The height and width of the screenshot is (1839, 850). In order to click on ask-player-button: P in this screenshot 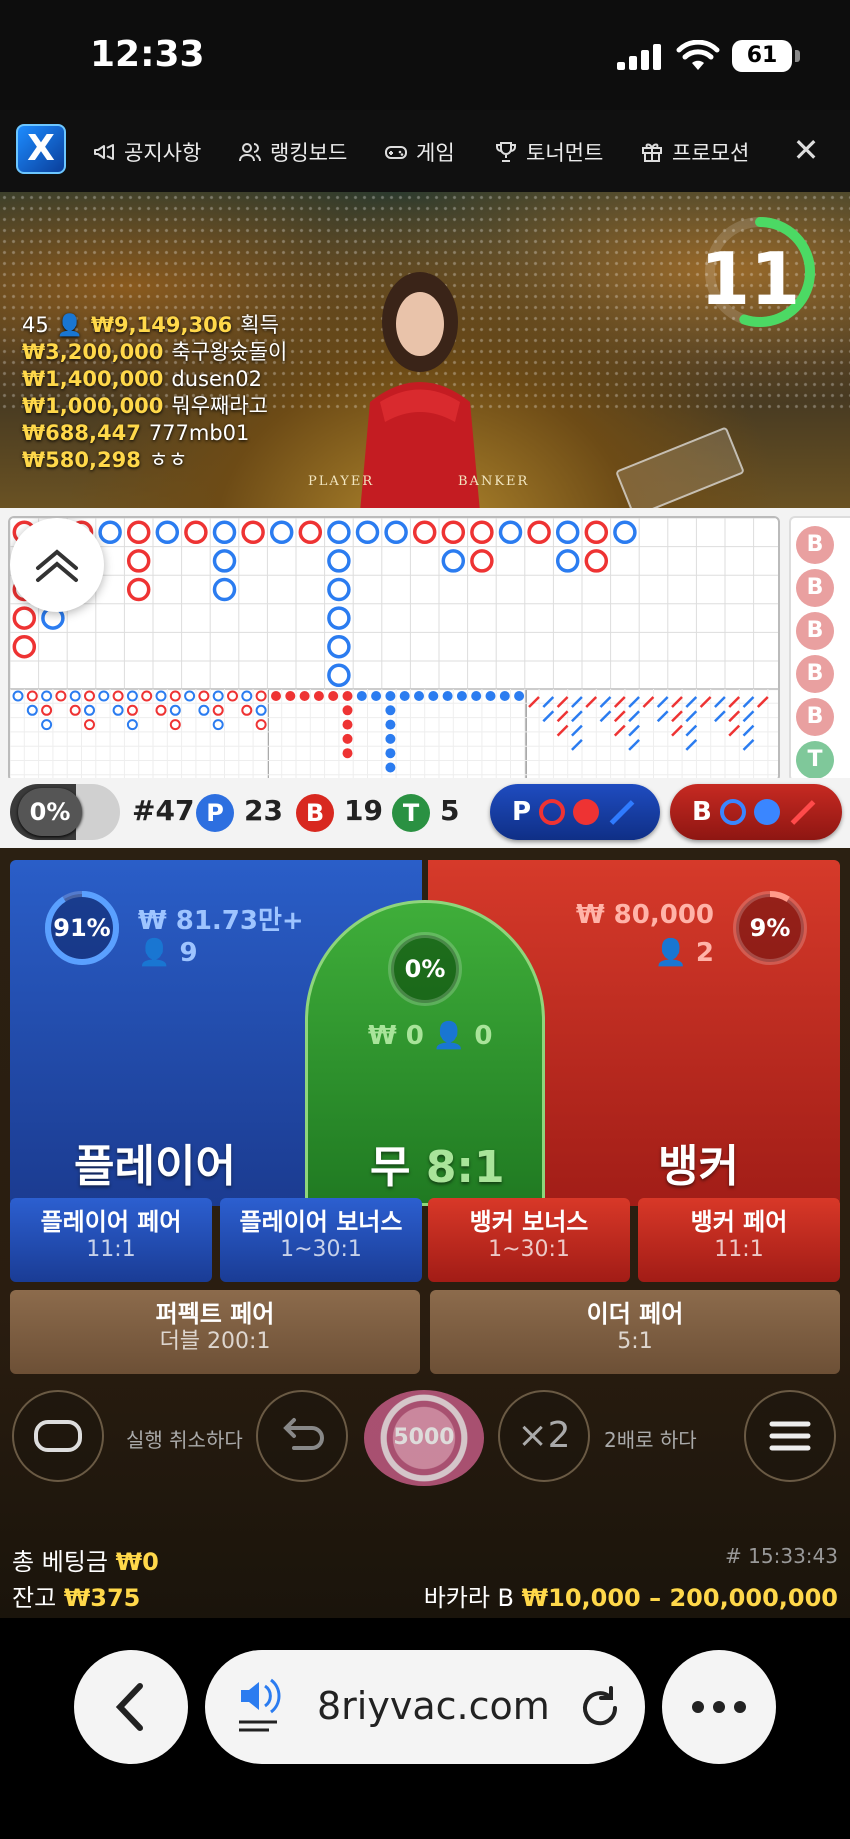, I will do `click(575, 812)`.